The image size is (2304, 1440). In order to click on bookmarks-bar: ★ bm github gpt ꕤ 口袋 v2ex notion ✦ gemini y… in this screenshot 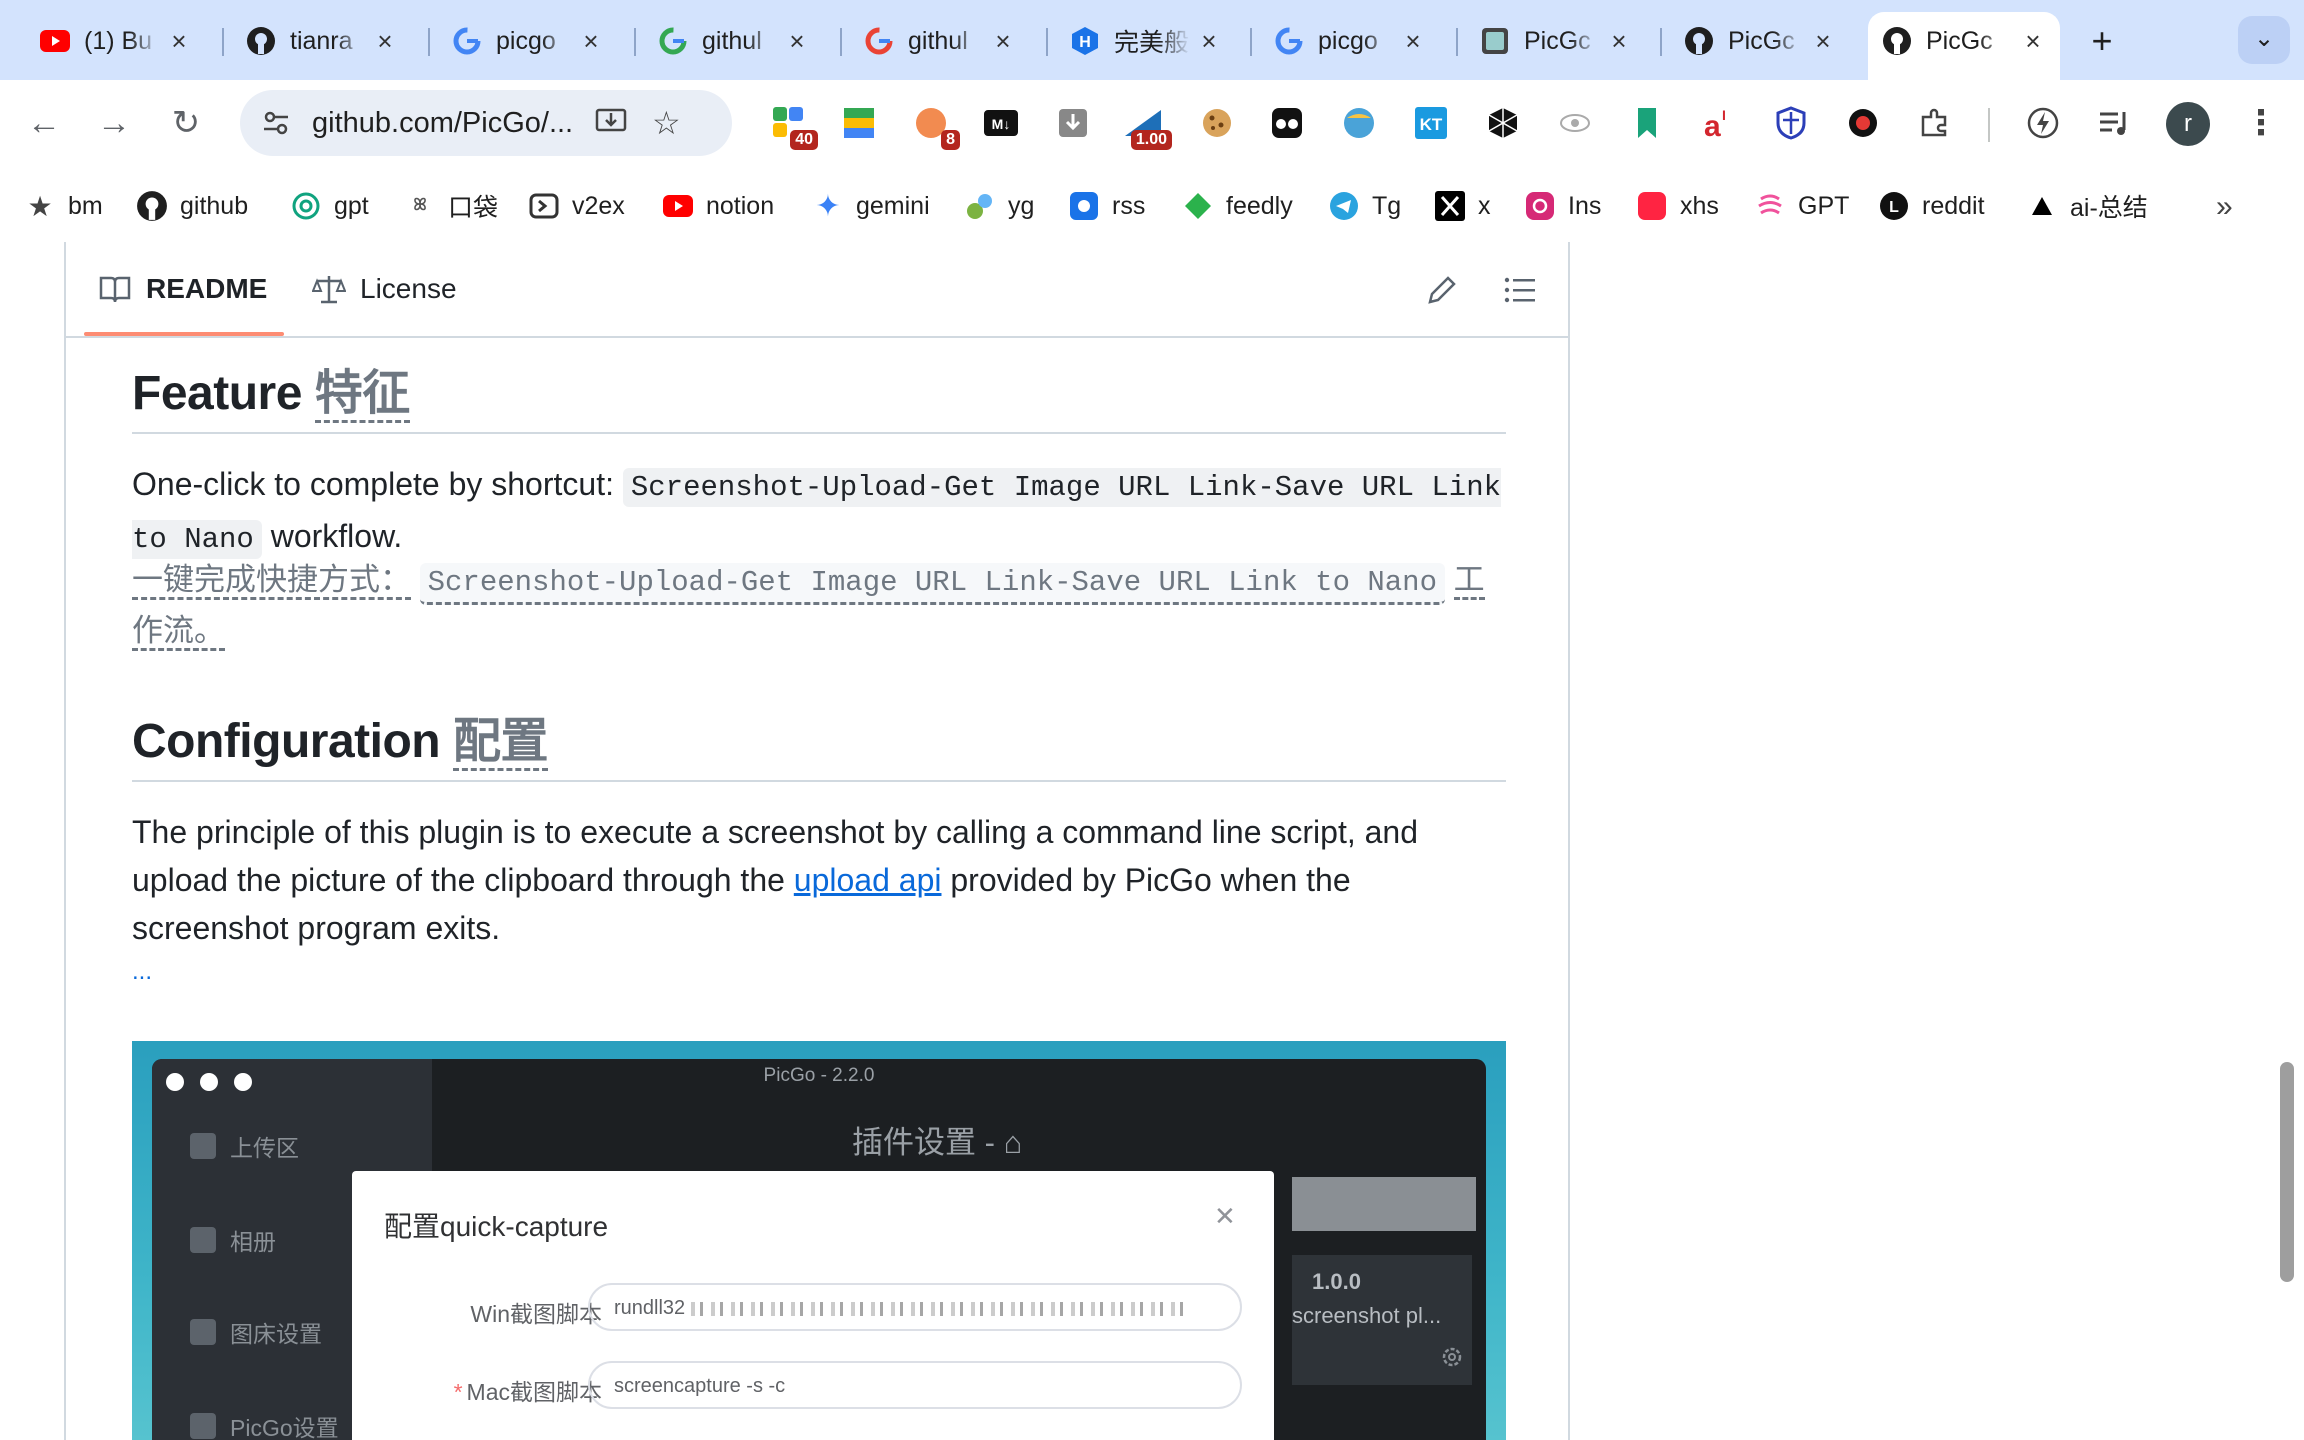, I will do `click(1152, 205)`.